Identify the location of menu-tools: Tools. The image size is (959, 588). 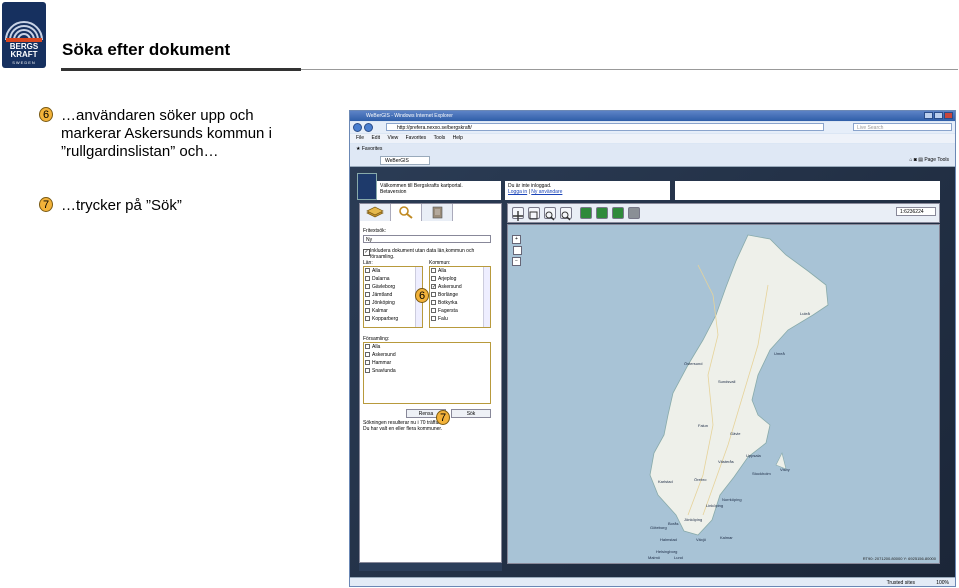
(440, 138).